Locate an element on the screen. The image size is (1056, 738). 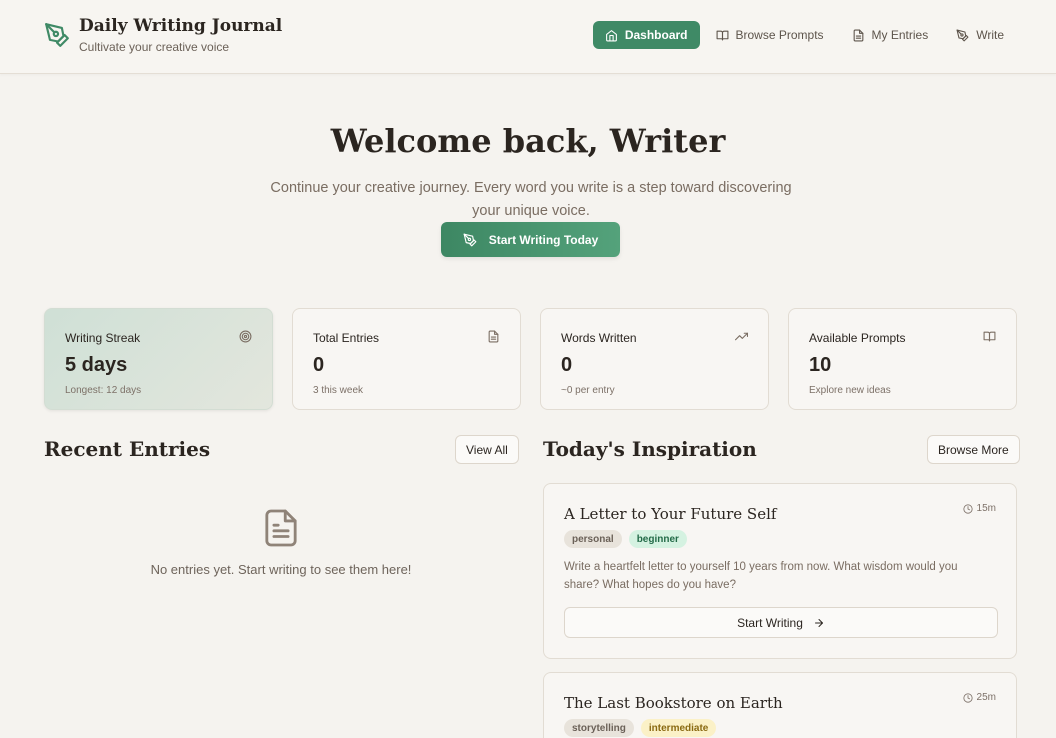
arrow-right-icon is located at coordinates (818, 622).